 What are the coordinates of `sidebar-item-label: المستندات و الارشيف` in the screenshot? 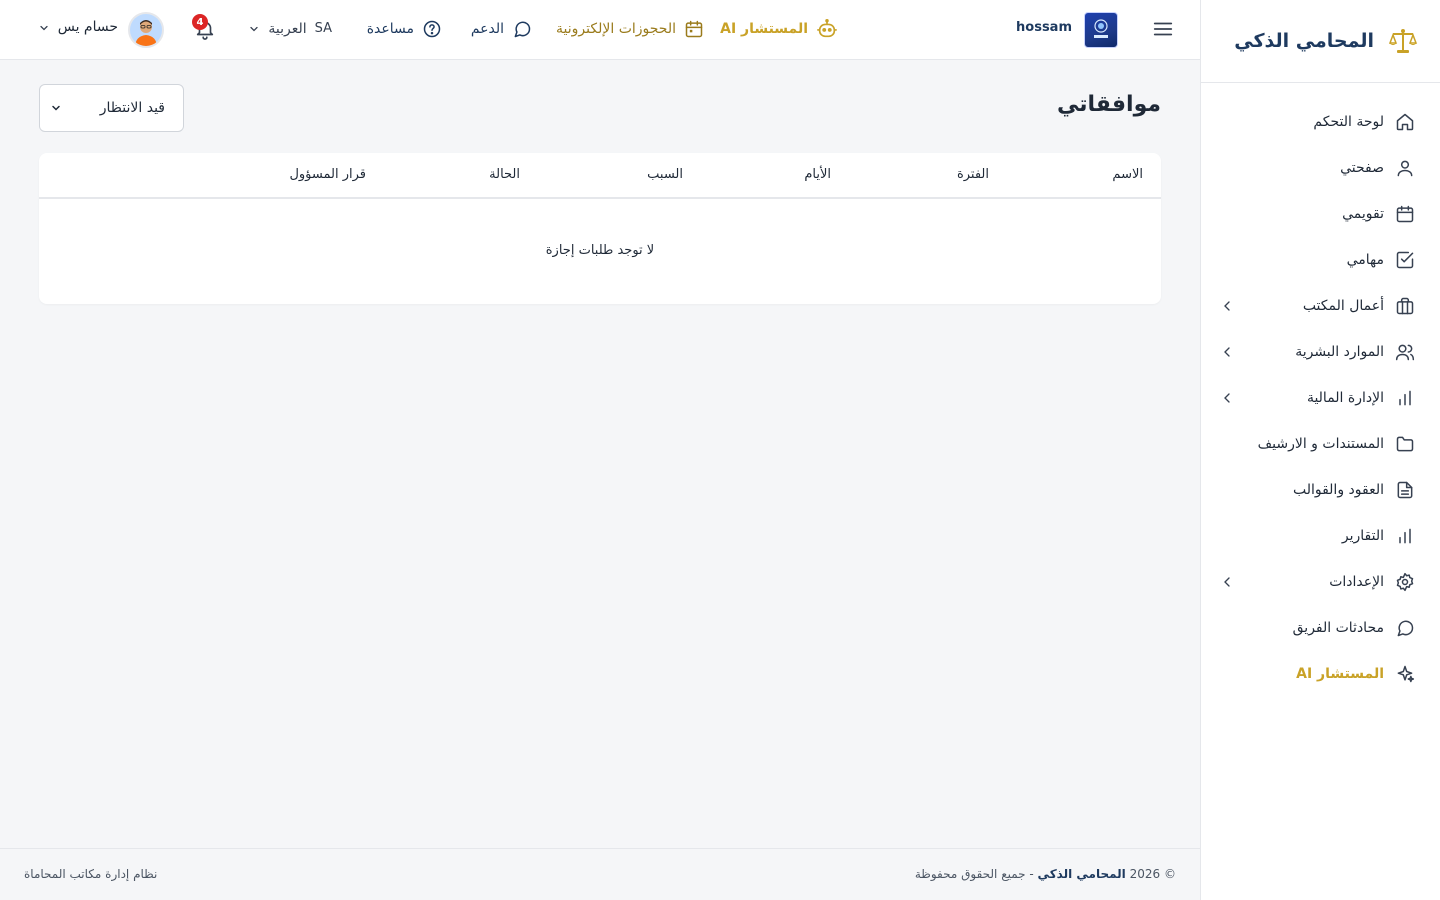 It's located at (1320, 444).